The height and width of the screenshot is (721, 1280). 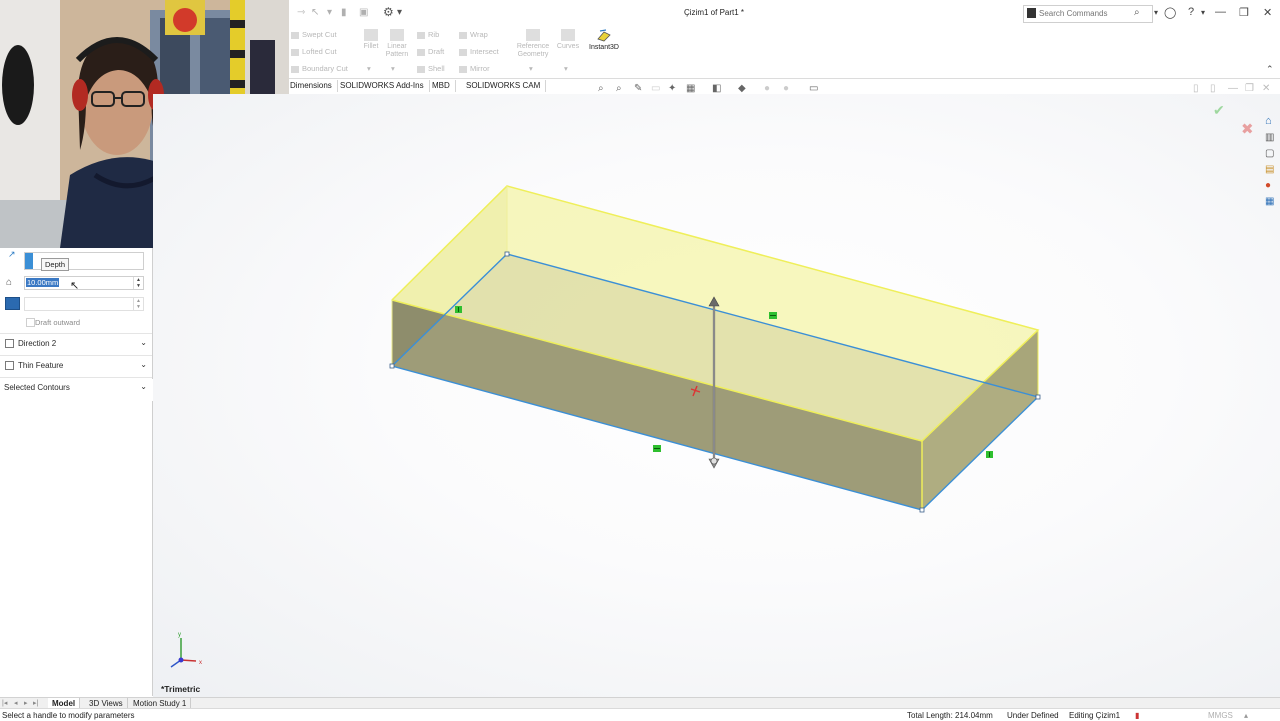 I want to click on chevron-down-icon: ▾, so click(x=329, y=12).